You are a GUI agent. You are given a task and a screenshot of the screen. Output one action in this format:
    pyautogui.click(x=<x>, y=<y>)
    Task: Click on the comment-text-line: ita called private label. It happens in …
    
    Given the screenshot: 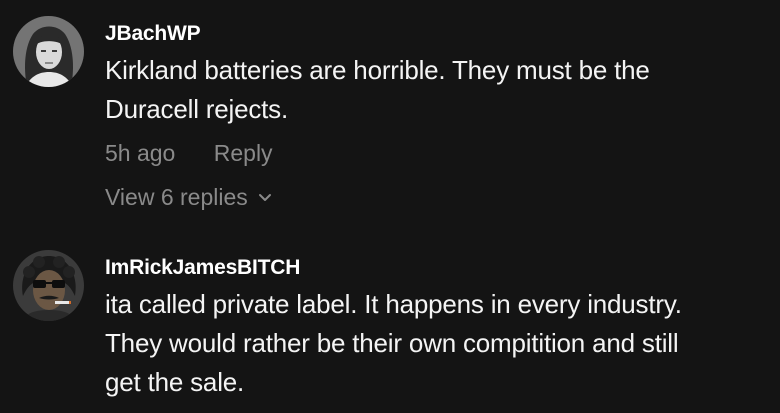 What is the action you would take?
    pyautogui.click(x=393, y=304)
    